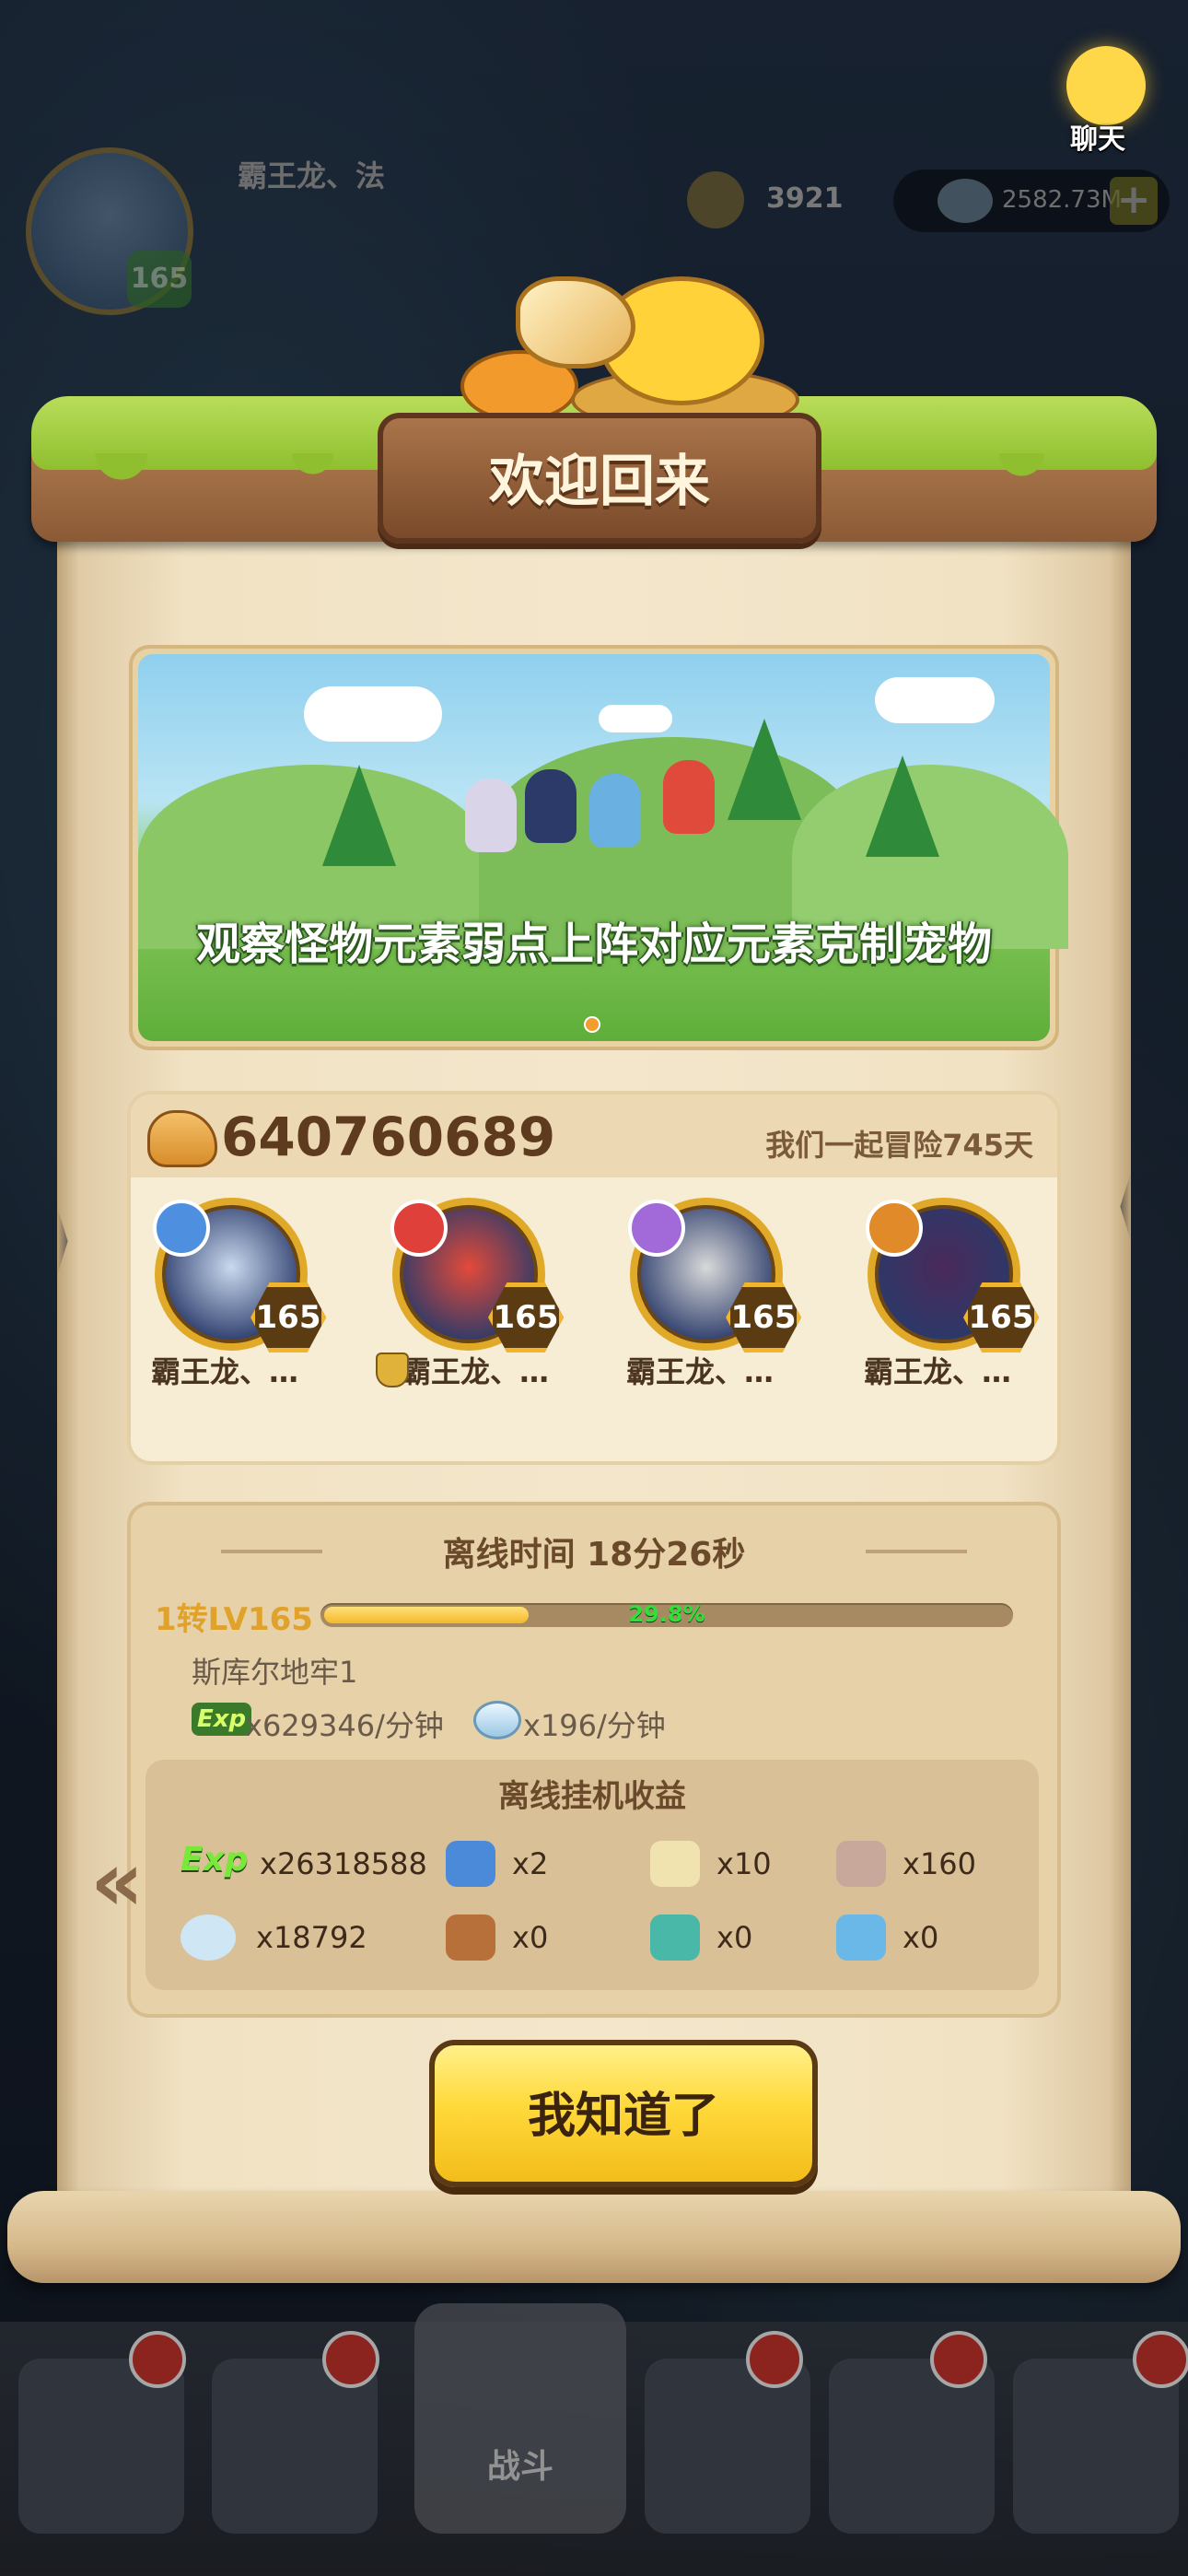 The height and width of the screenshot is (2576, 1188). I want to click on team-power: 640760689, so click(388, 1137).